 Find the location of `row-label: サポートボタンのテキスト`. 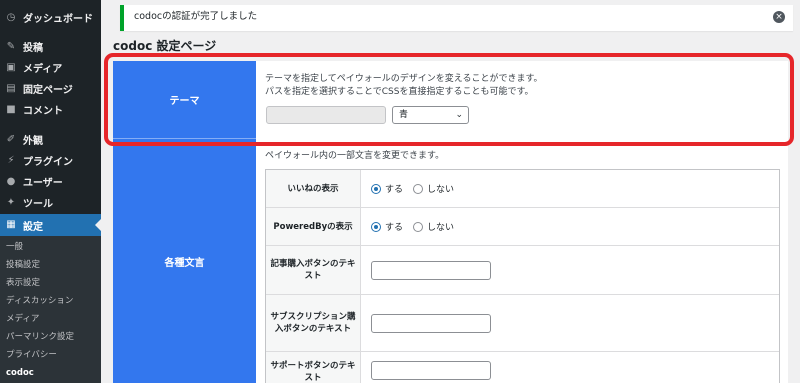

row-label: サポートボタンのテキスト is located at coordinates (313, 367).